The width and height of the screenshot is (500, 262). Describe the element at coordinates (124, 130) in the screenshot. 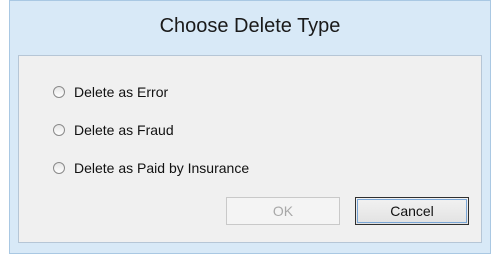

I see `option-label: Delete as Fraud` at that location.